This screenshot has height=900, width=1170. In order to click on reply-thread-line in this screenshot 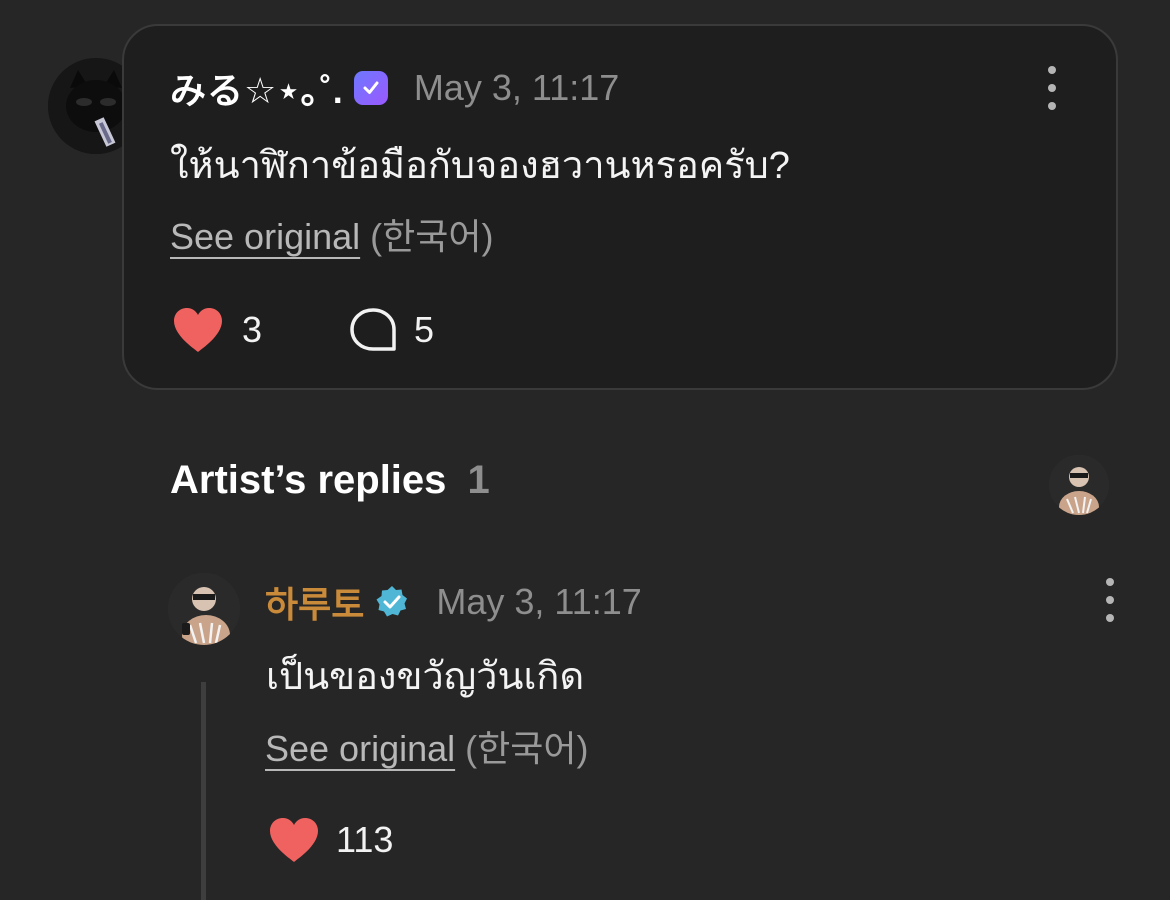, I will do `click(203, 791)`.